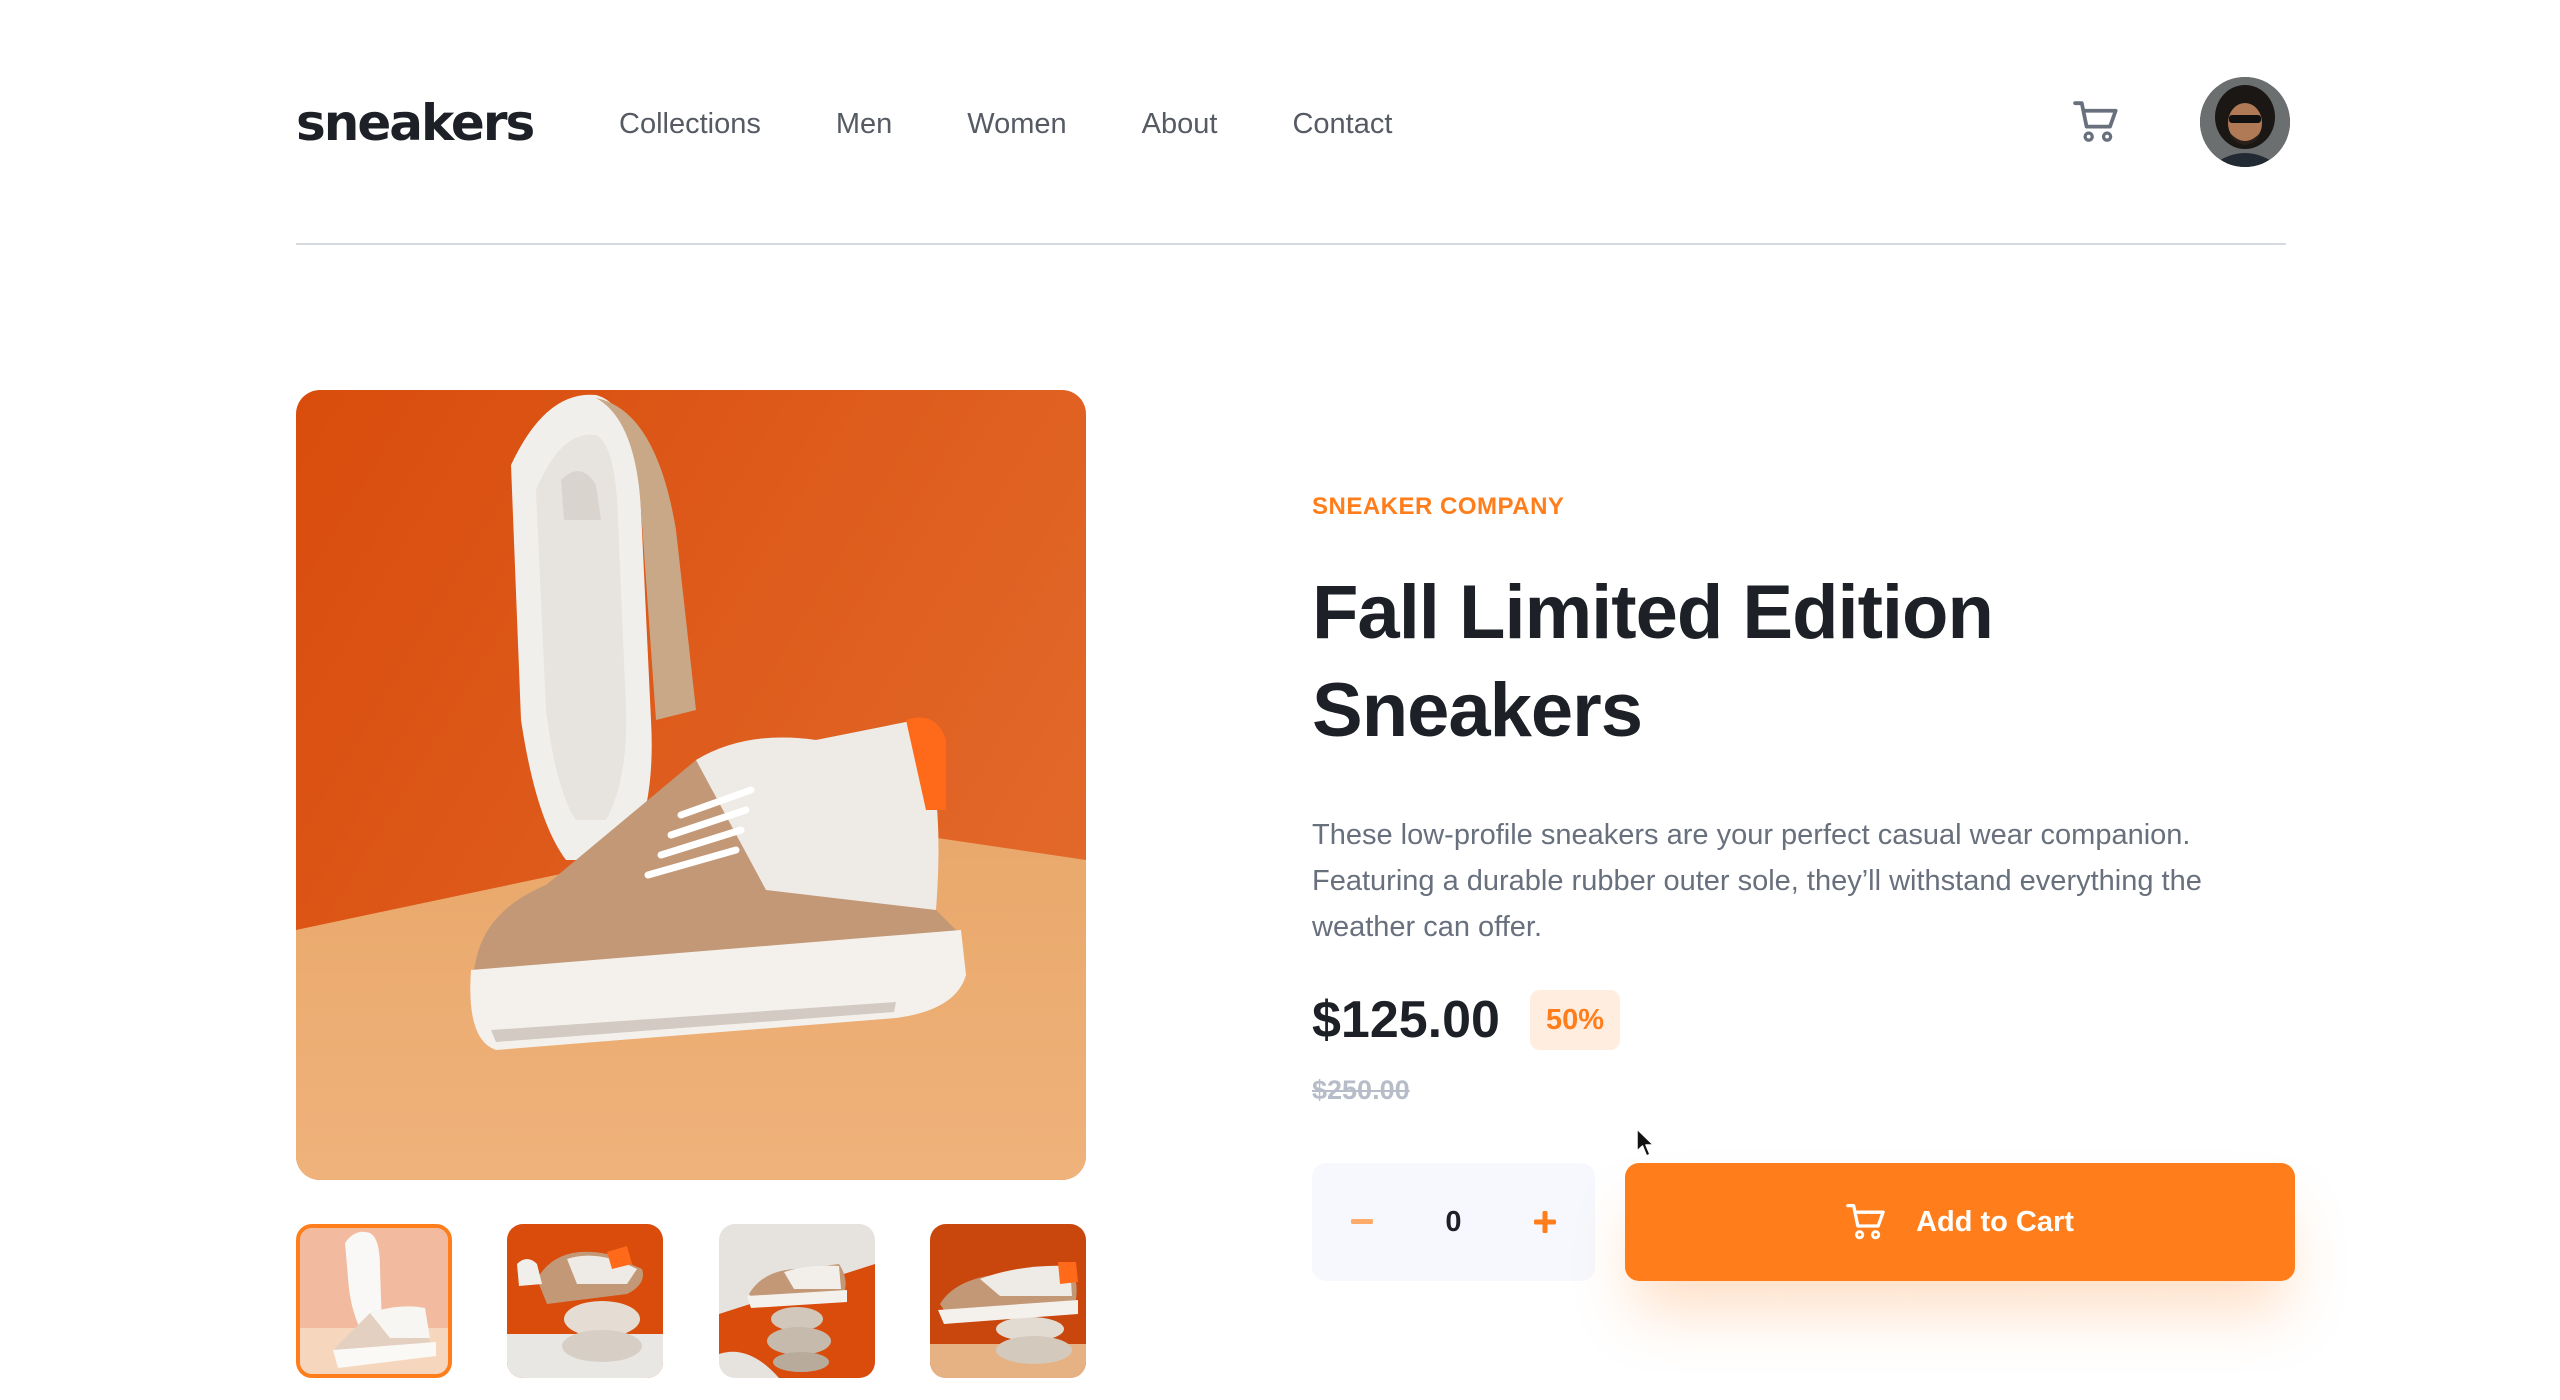  What do you see at coordinates (864, 124) in the screenshot?
I see `nav-men: Men` at bounding box center [864, 124].